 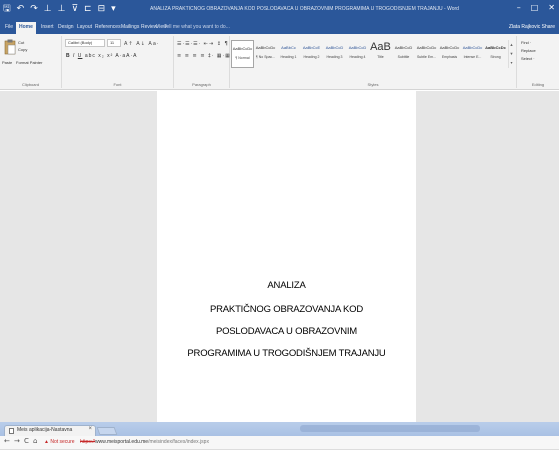 What do you see at coordinates (288, 54) in the screenshot?
I see `style-heading-1: AaBbCc Heading 1` at bounding box center [288, 54].